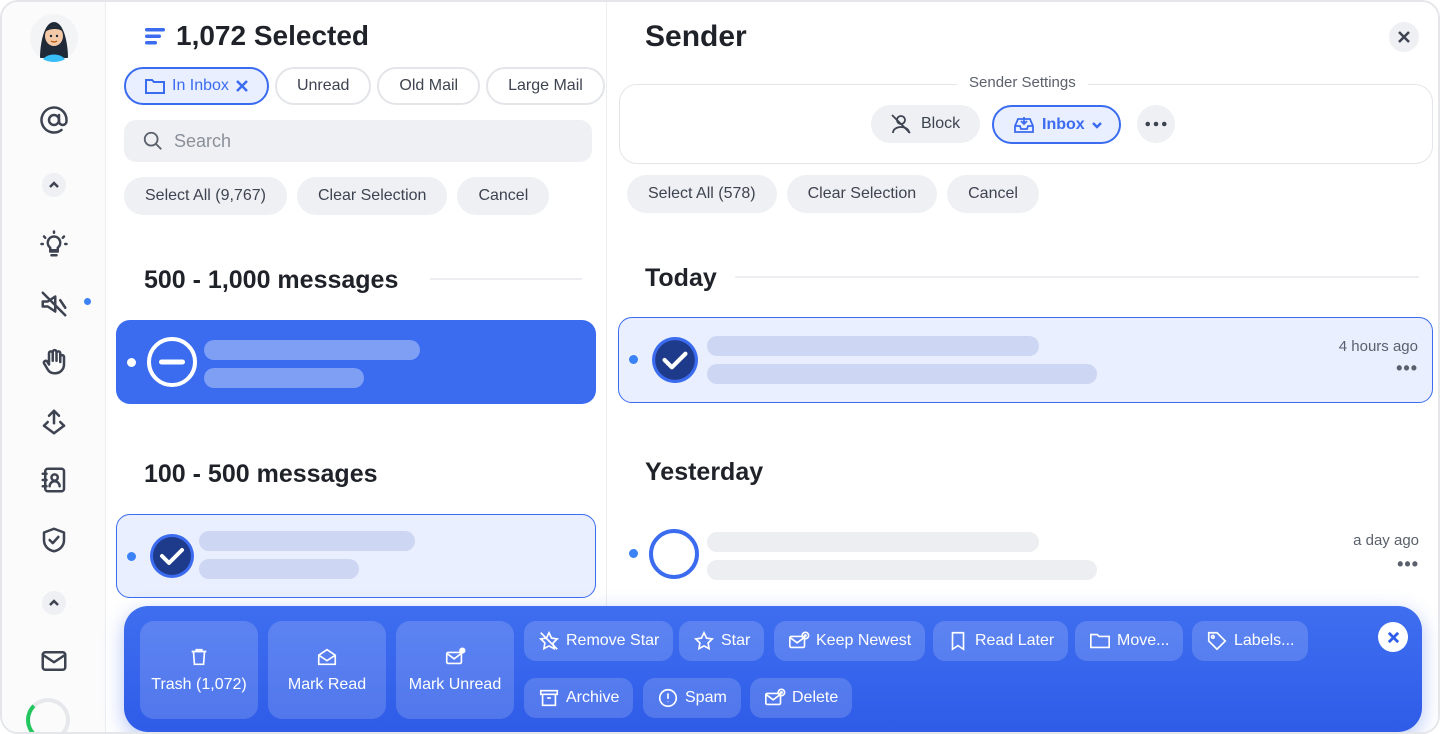 The height and width of the screenshot is (734, 1440). Describe the element at coordinates (172, 362) in the screenshot. I see `partial-select-icon` at that location.